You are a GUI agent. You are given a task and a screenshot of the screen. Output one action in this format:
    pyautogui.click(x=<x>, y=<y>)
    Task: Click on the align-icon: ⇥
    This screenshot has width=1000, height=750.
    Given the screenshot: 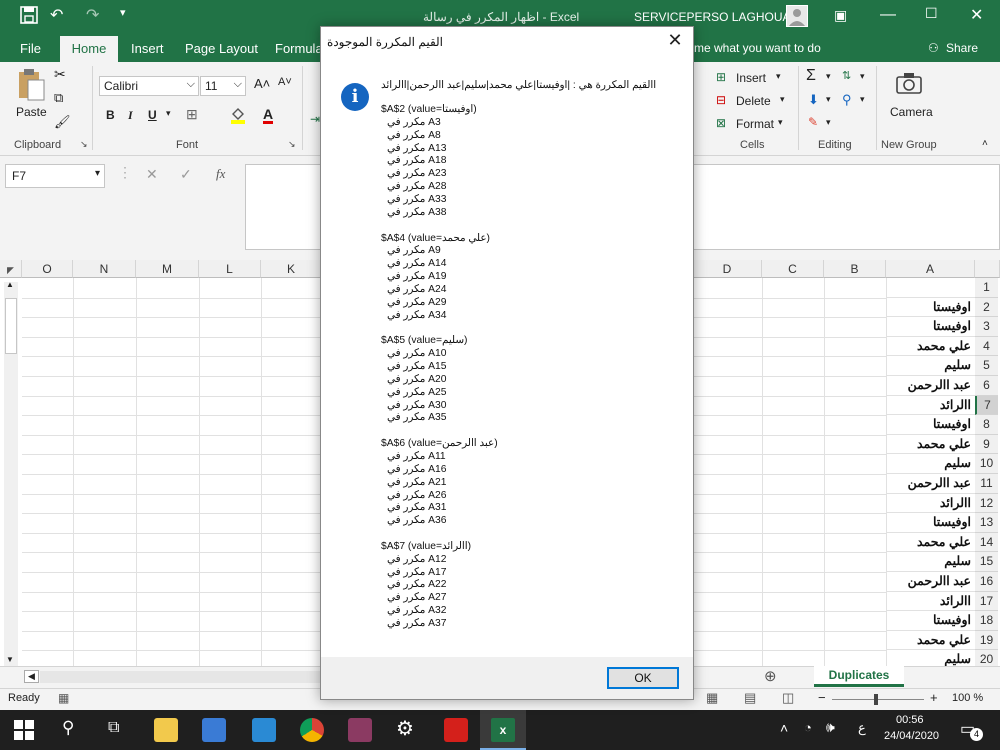 What is the action you would take?
    pyautogui.click(x=315, y=119)
    